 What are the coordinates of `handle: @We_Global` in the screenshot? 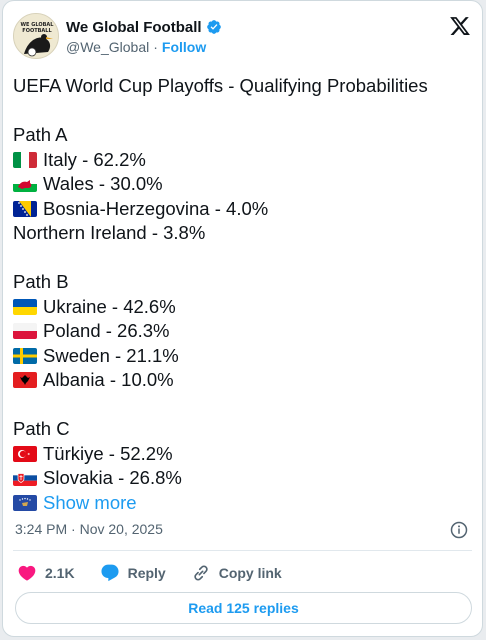 It's located at (107, 47).